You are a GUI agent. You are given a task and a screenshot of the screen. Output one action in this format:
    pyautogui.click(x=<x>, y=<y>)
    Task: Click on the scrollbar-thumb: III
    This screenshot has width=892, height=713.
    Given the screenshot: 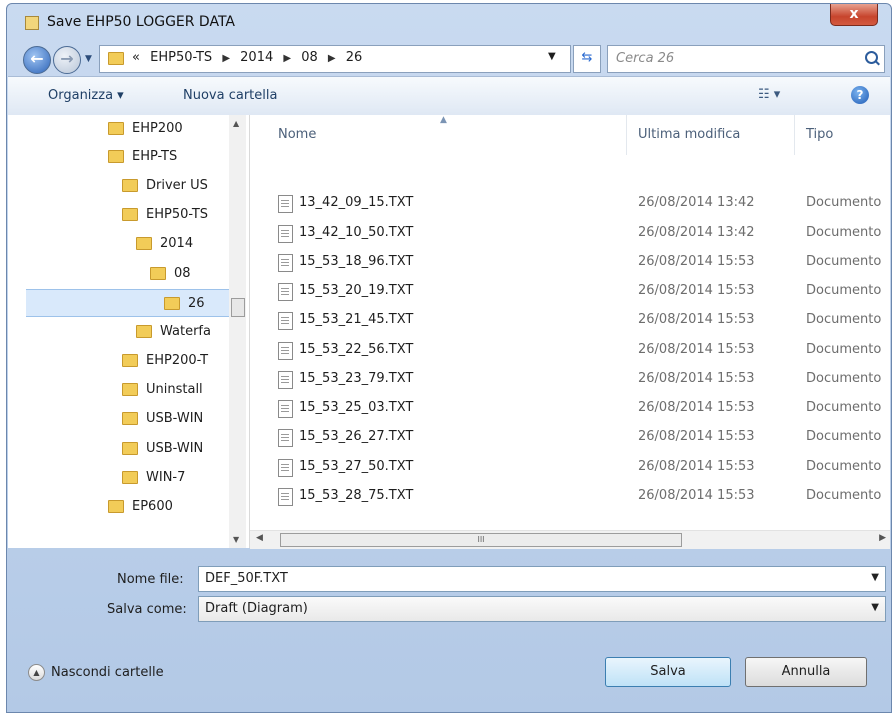 What is the action you would take?
    pyautogui.click(x=481, y=540)
    